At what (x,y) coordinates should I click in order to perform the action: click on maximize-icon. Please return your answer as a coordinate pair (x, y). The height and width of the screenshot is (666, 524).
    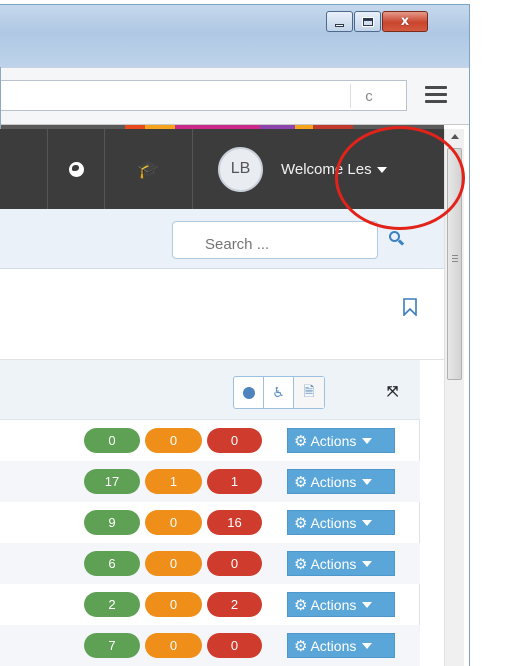
    Looking at the image, I should click on (367, 21).